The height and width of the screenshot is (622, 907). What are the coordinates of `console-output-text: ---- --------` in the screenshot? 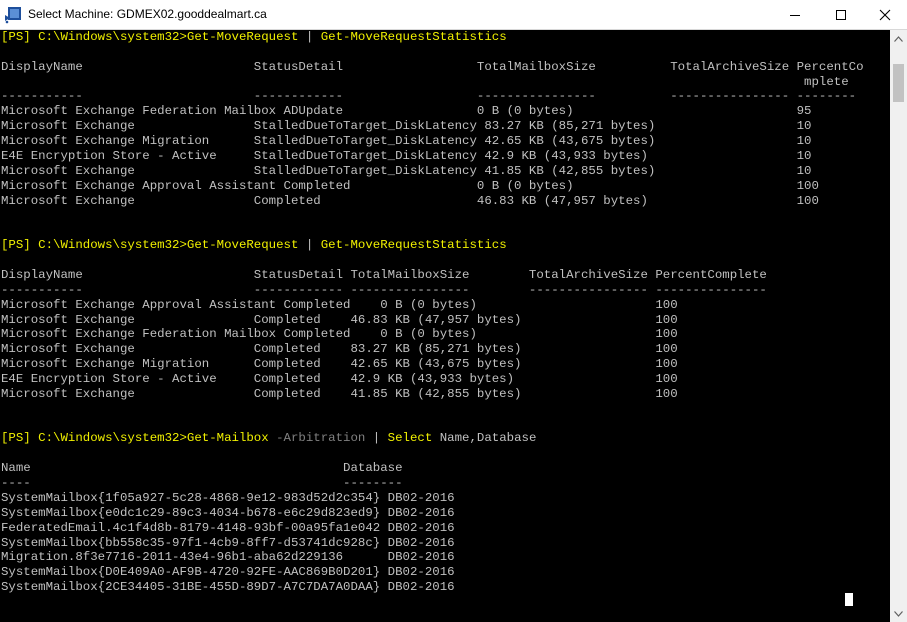 It's located at (202, 483).